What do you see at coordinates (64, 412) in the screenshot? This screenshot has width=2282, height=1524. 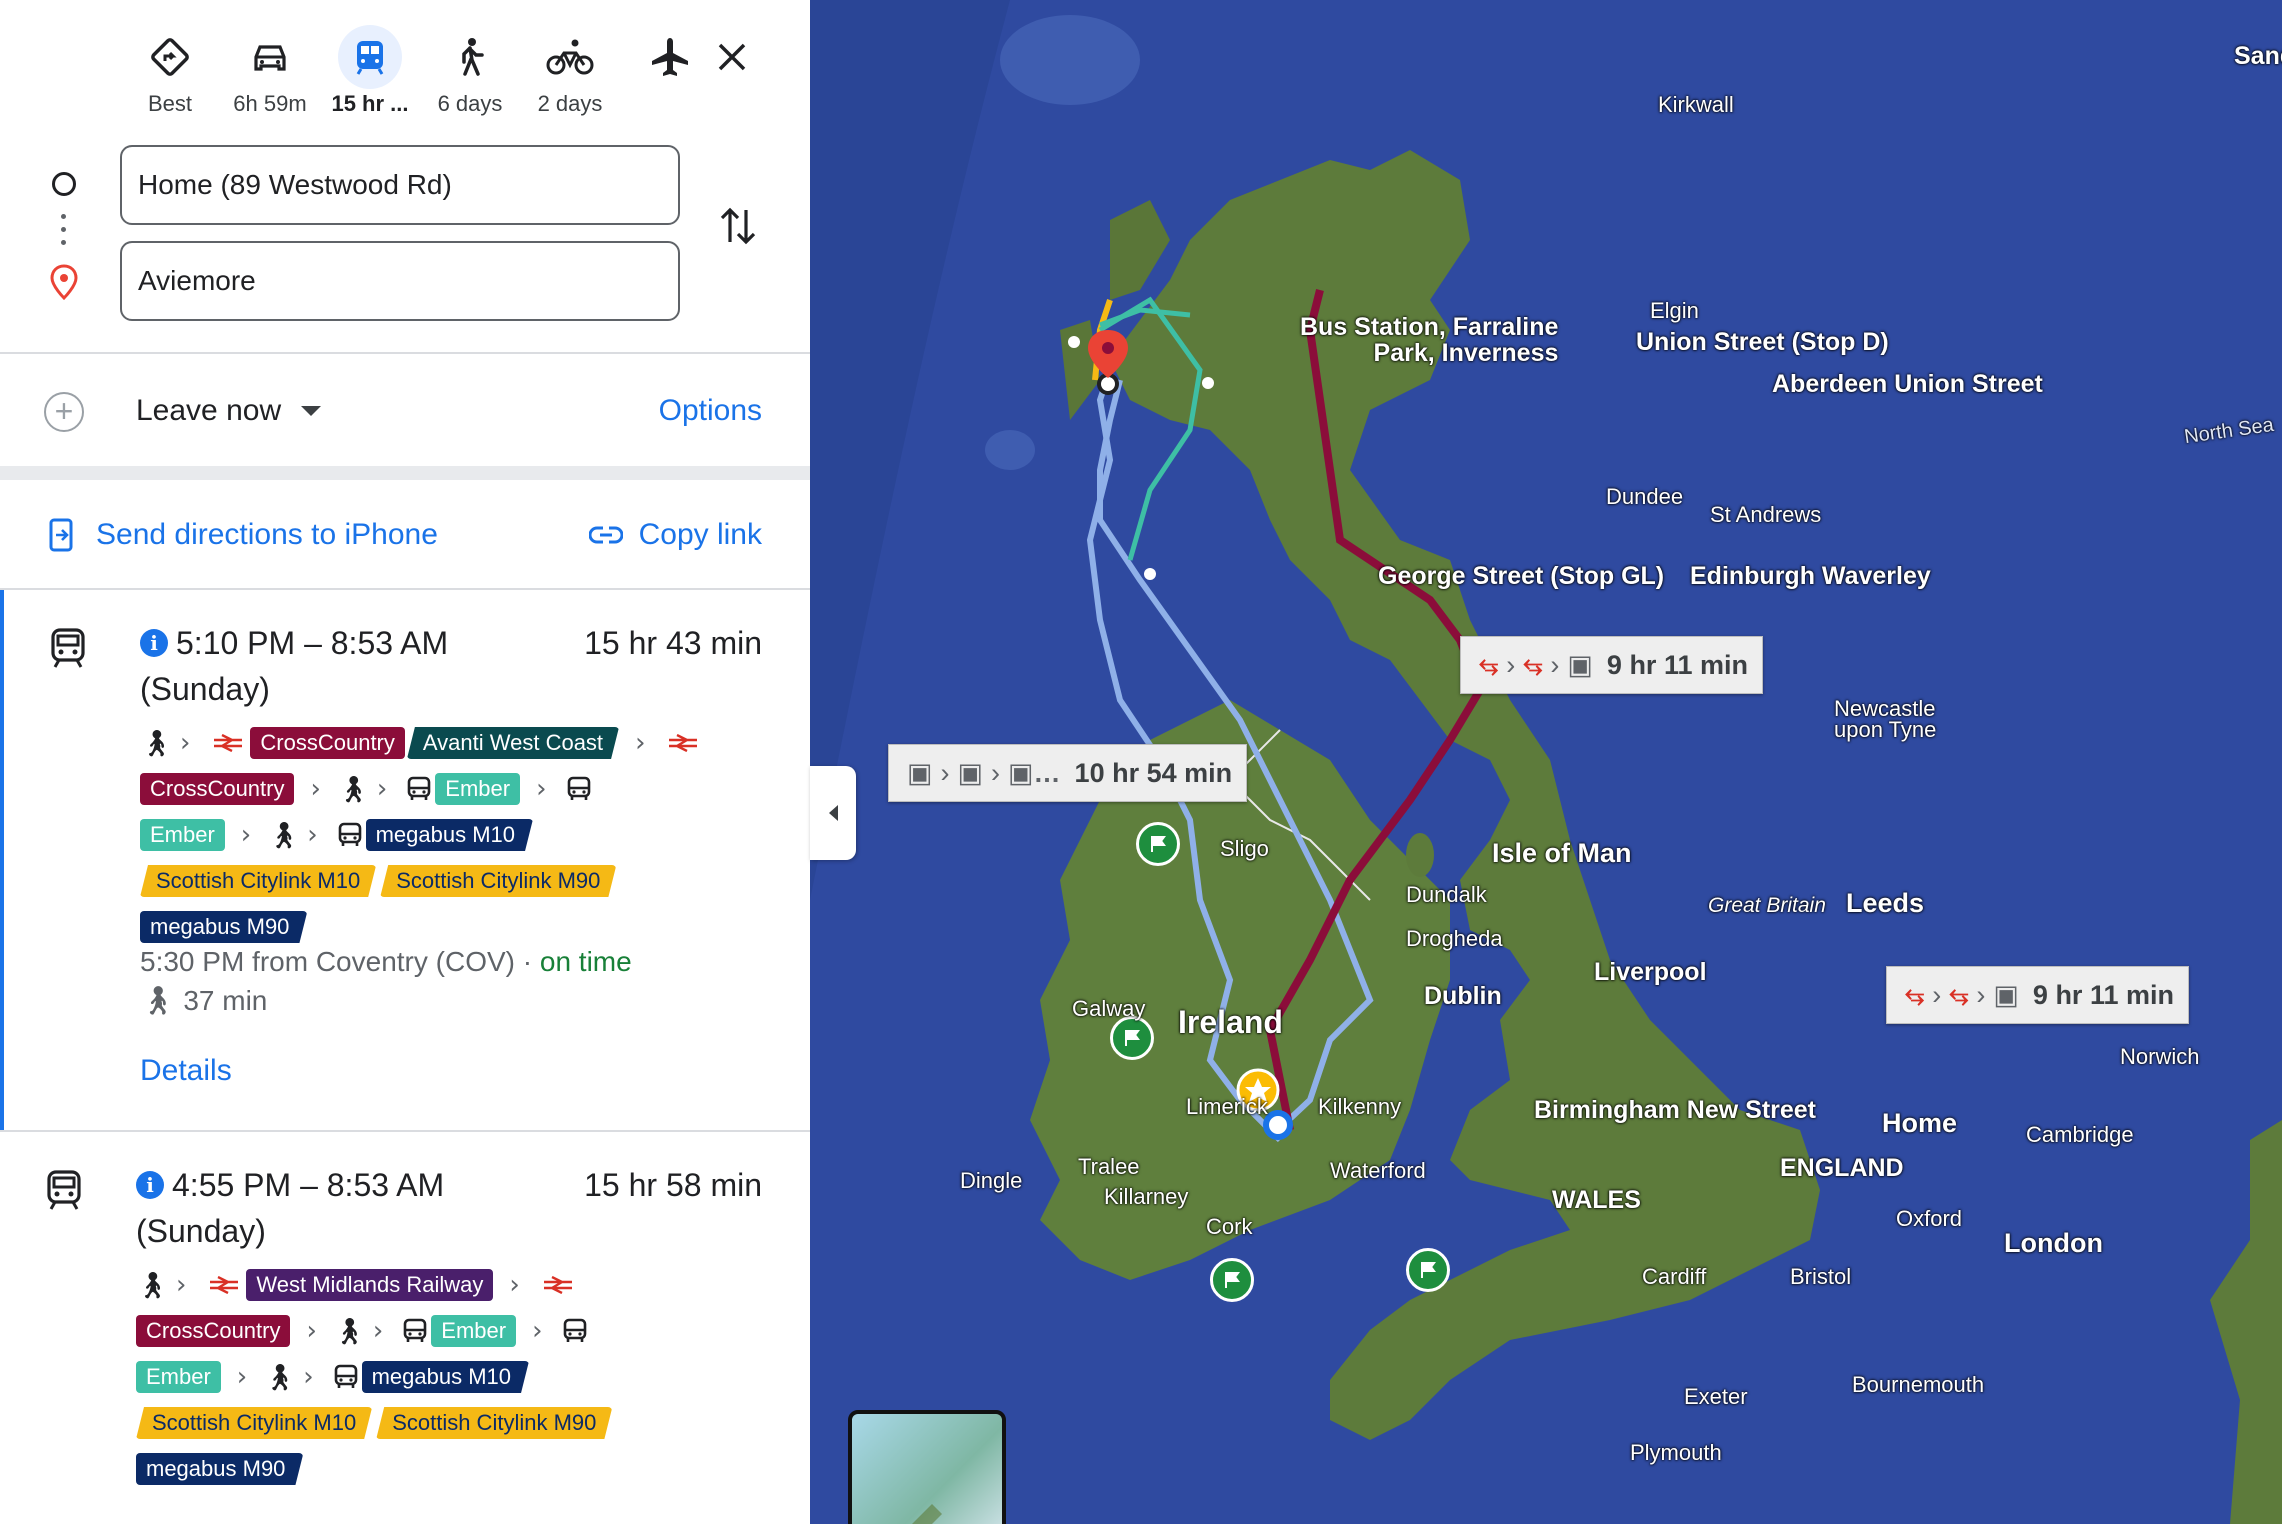 I see `add-stop-icon: +` at bounding box center [64, 412].